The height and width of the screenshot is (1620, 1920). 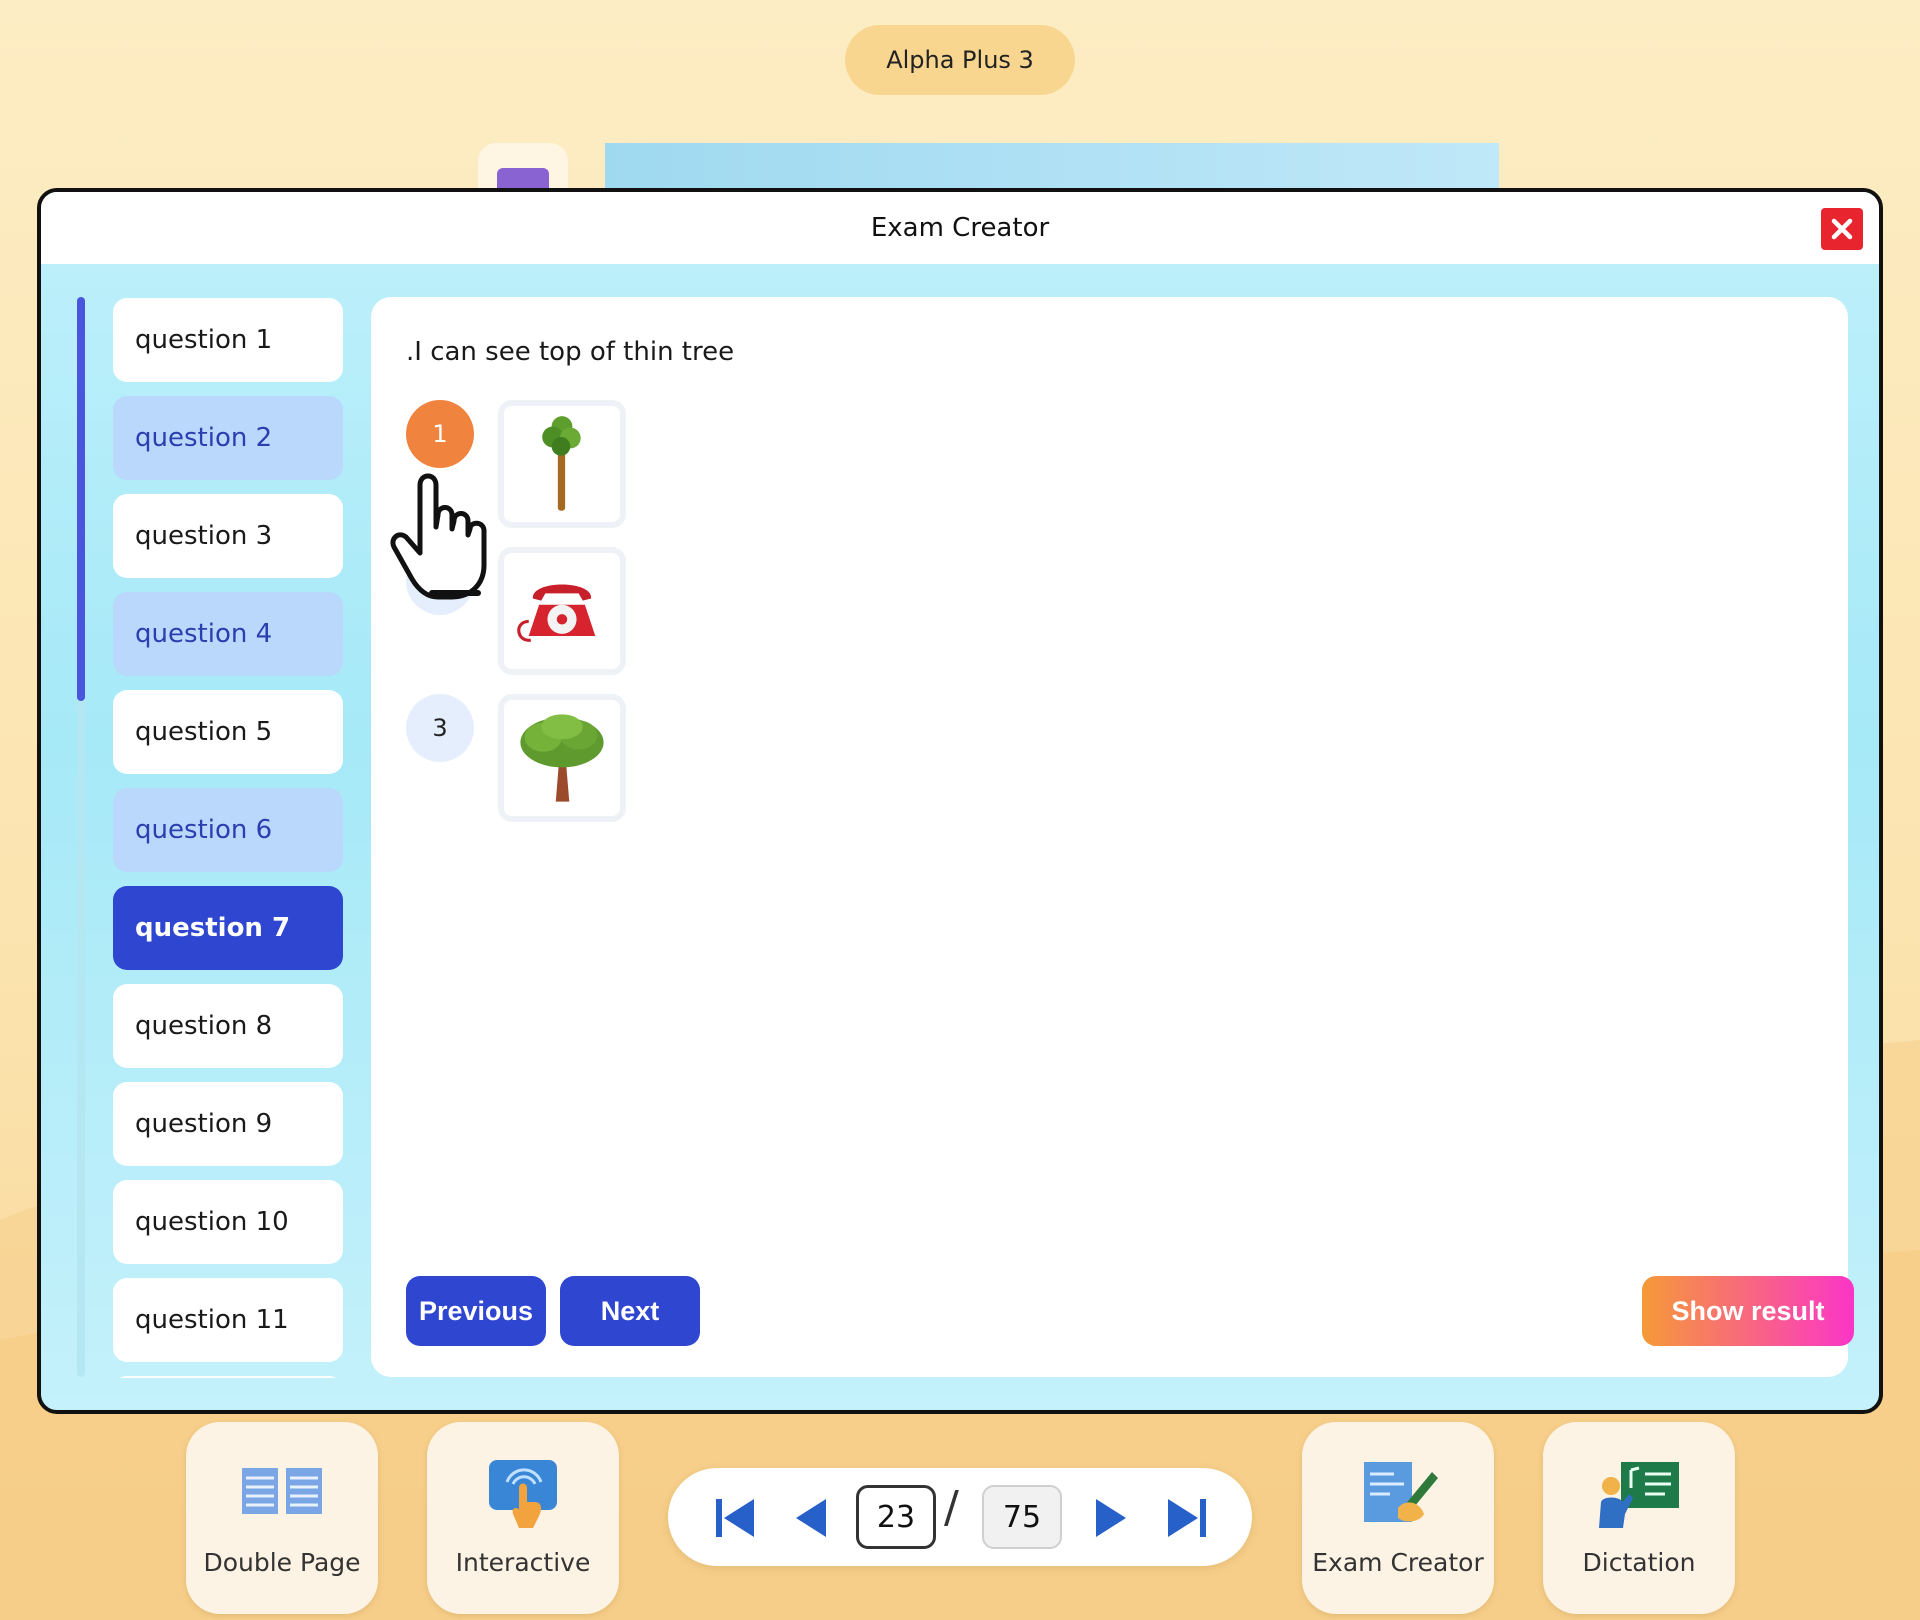 What do you see at coordinates (735, 1518) in the screenshot?
I see `first-page-icon` at bounding box center [735, 1518].